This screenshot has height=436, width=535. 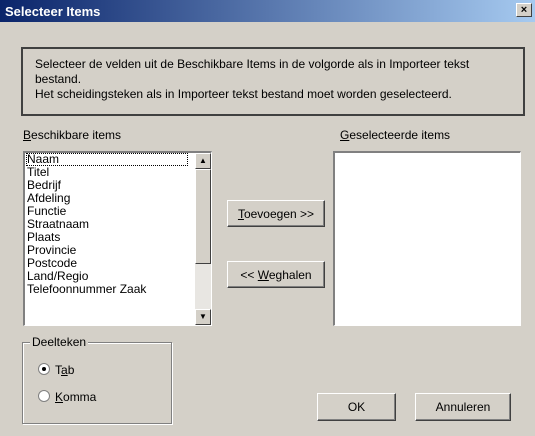 I want to click on radio-tab: Tab, so click(x=56, y=370).